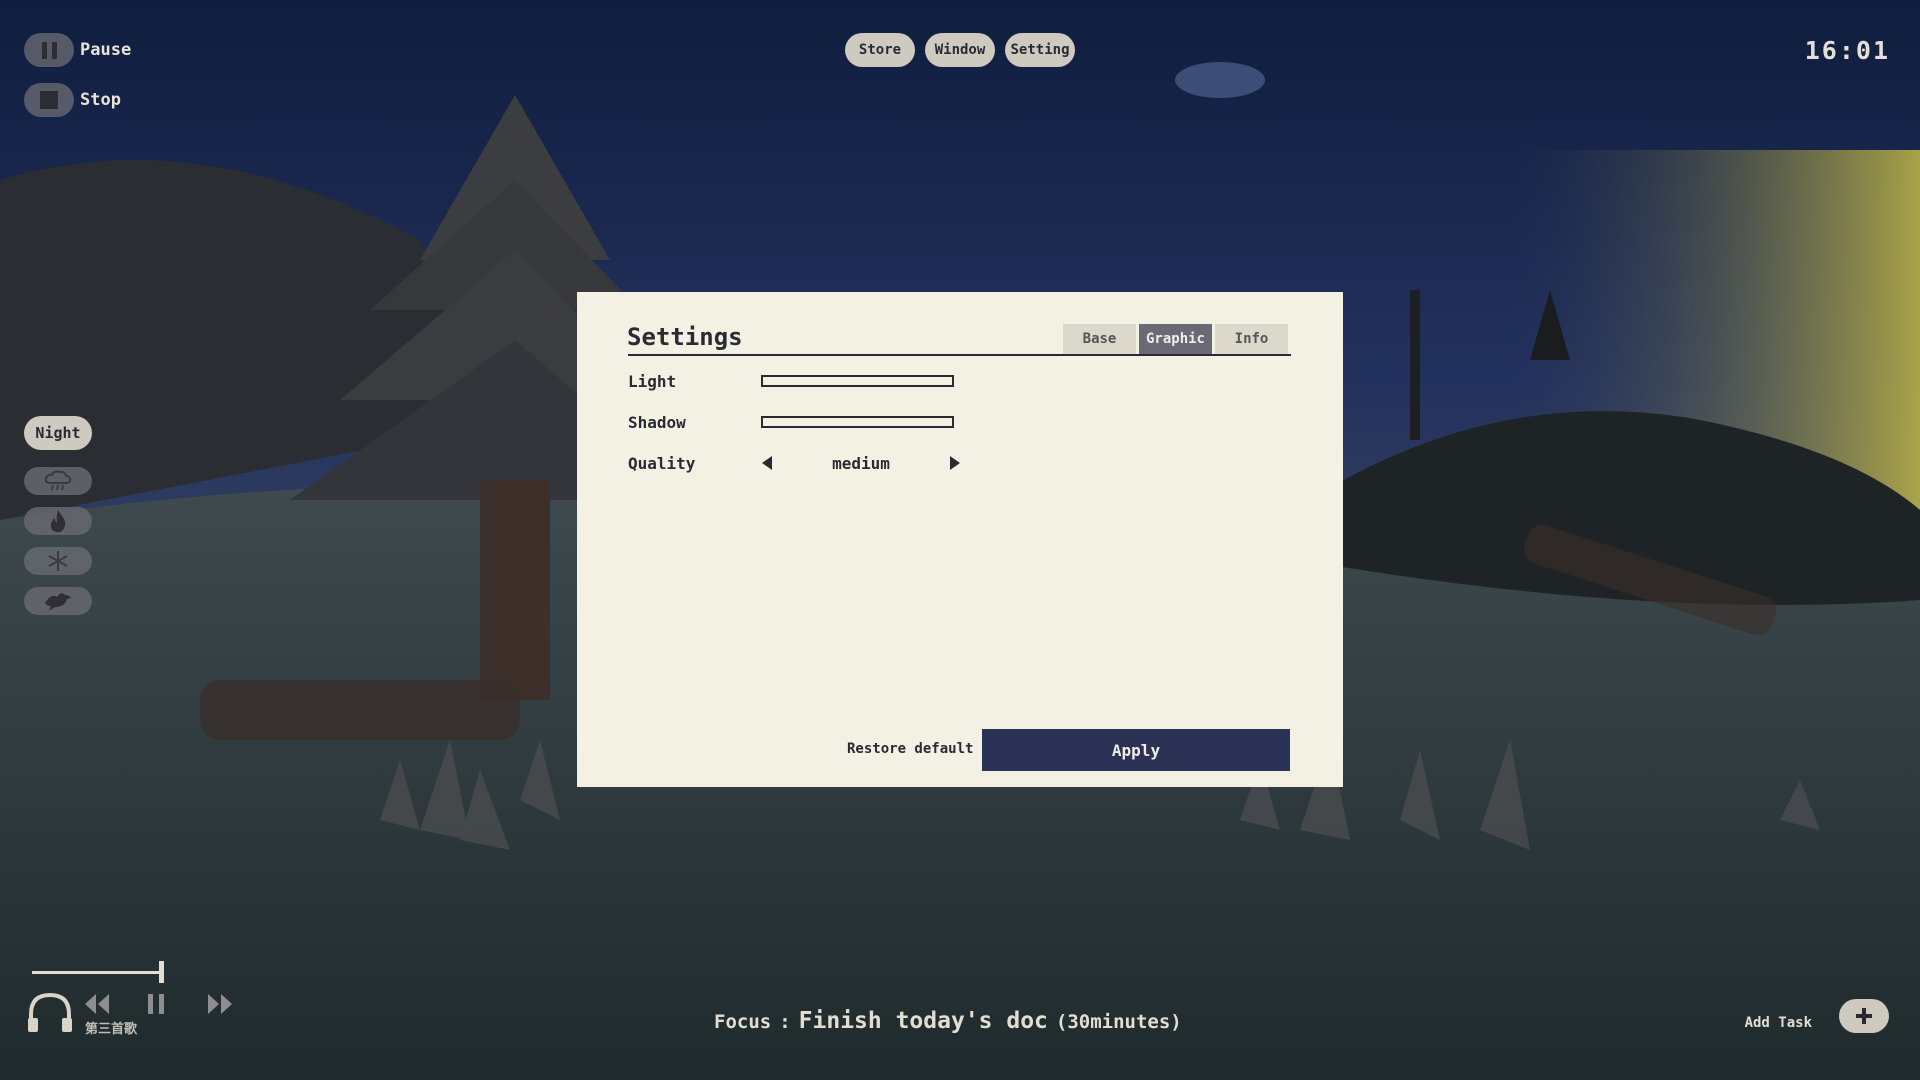  What do you see at coordinates (1099, 339) in the screenshot?
I see `tab-base: Base` at bounding box center [1099, 339].